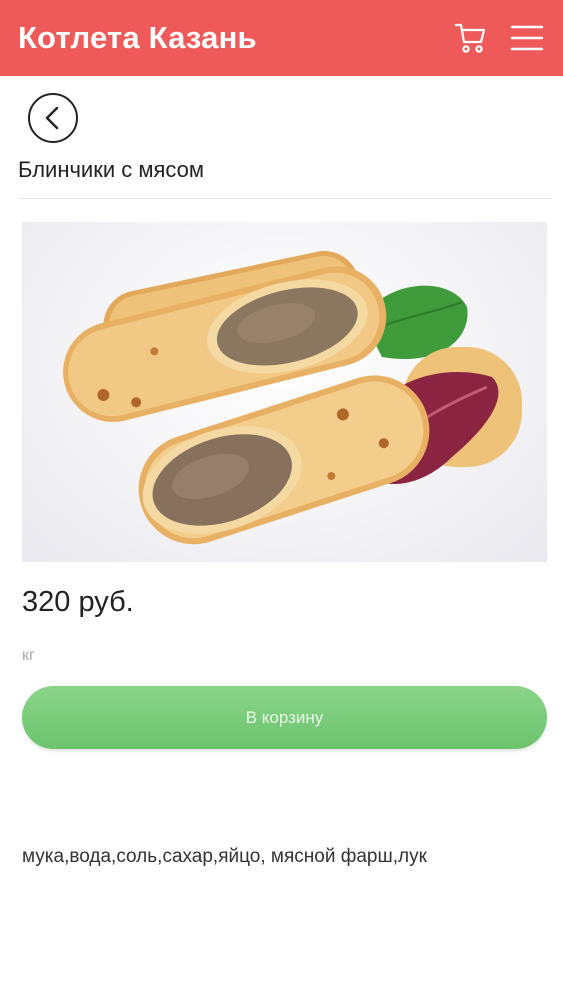 This screenshot has height=1000, width=563. I want to click on product-title: Блинчики с мясом, so click(111, 169).